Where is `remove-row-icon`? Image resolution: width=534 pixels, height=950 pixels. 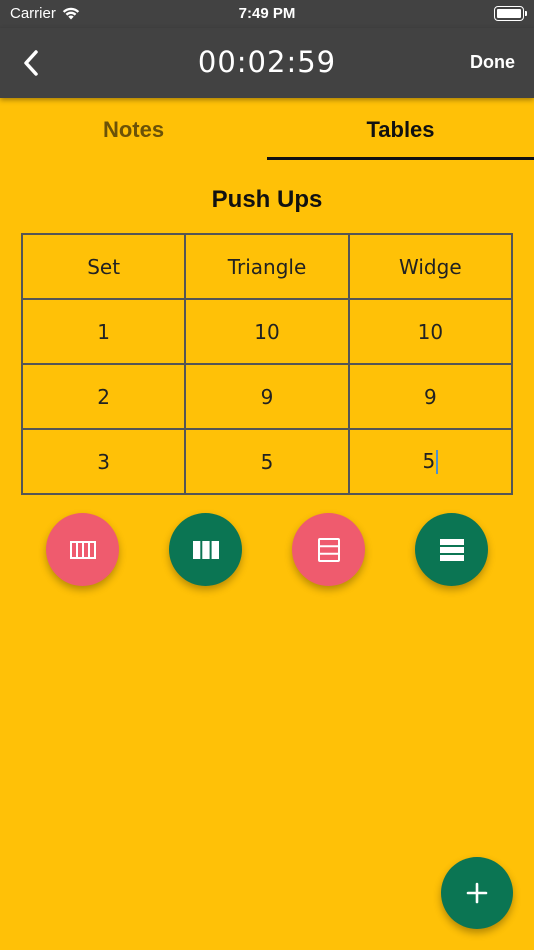
remove-row-icon is located at coordinates (328, 549).